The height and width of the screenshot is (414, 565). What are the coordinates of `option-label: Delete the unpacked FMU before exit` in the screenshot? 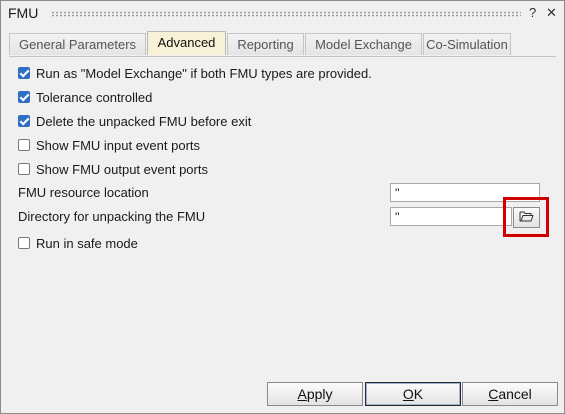 It's located at (144, 121).